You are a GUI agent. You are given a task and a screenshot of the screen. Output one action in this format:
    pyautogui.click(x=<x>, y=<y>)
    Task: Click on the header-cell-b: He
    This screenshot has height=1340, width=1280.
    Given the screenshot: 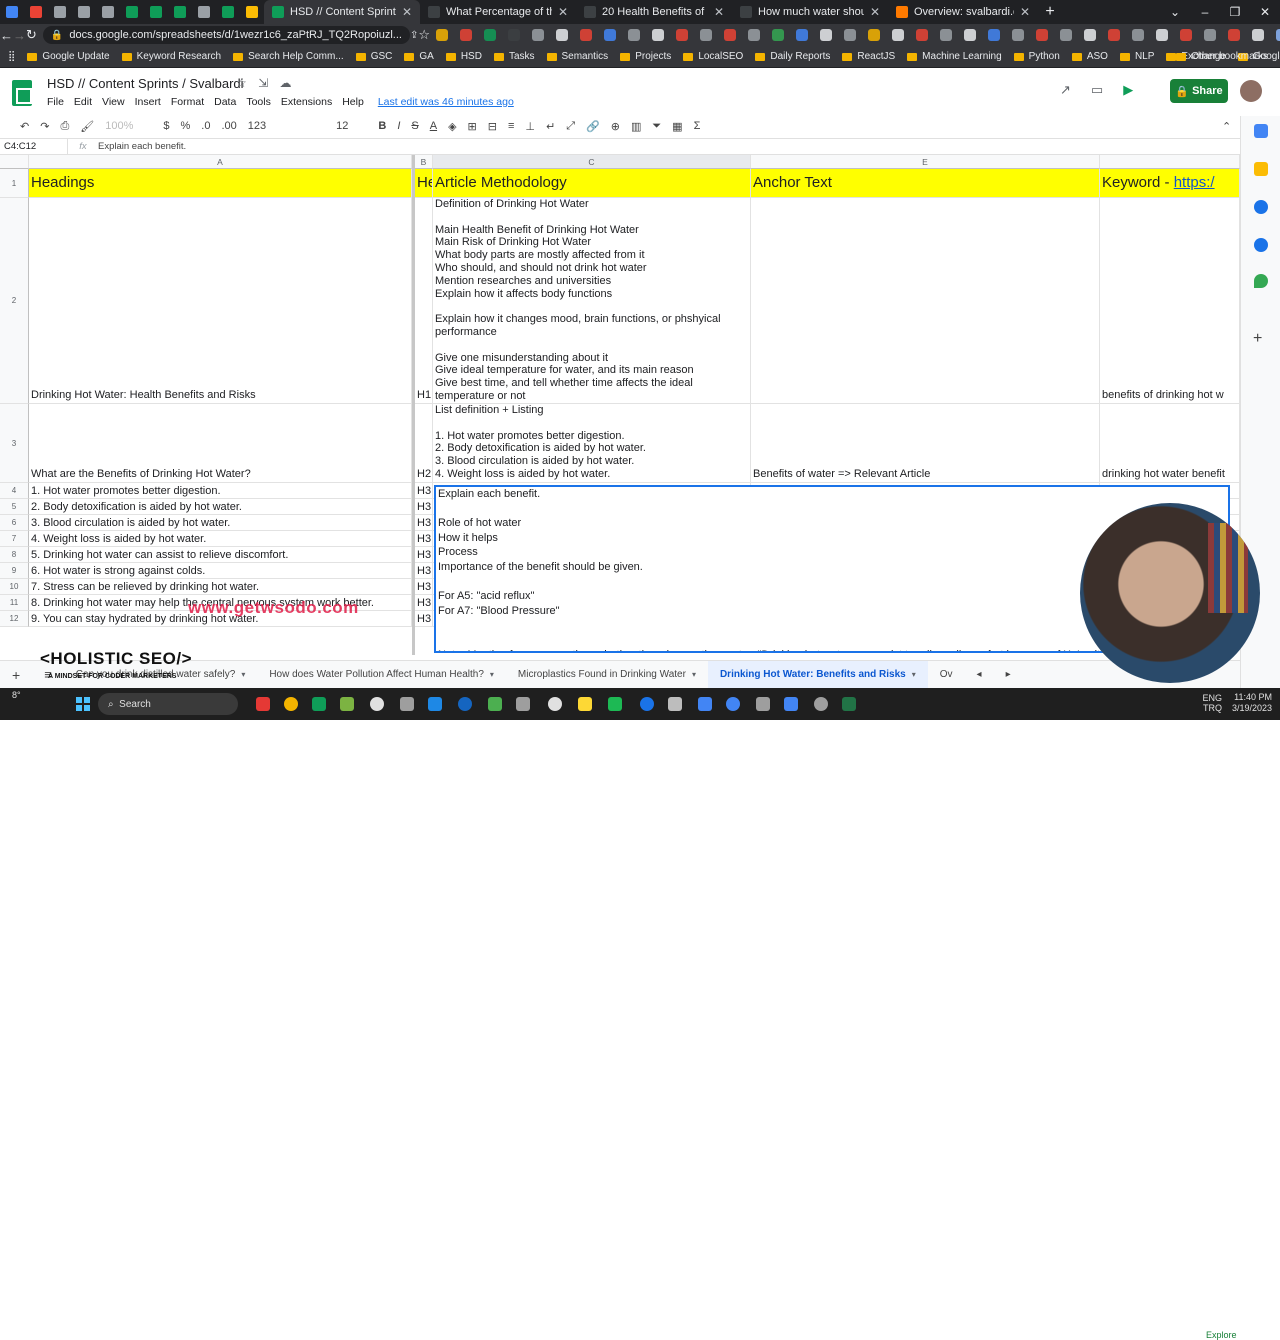 What is the action you would take?
    pyautogui.click(x=424, y=183)
    